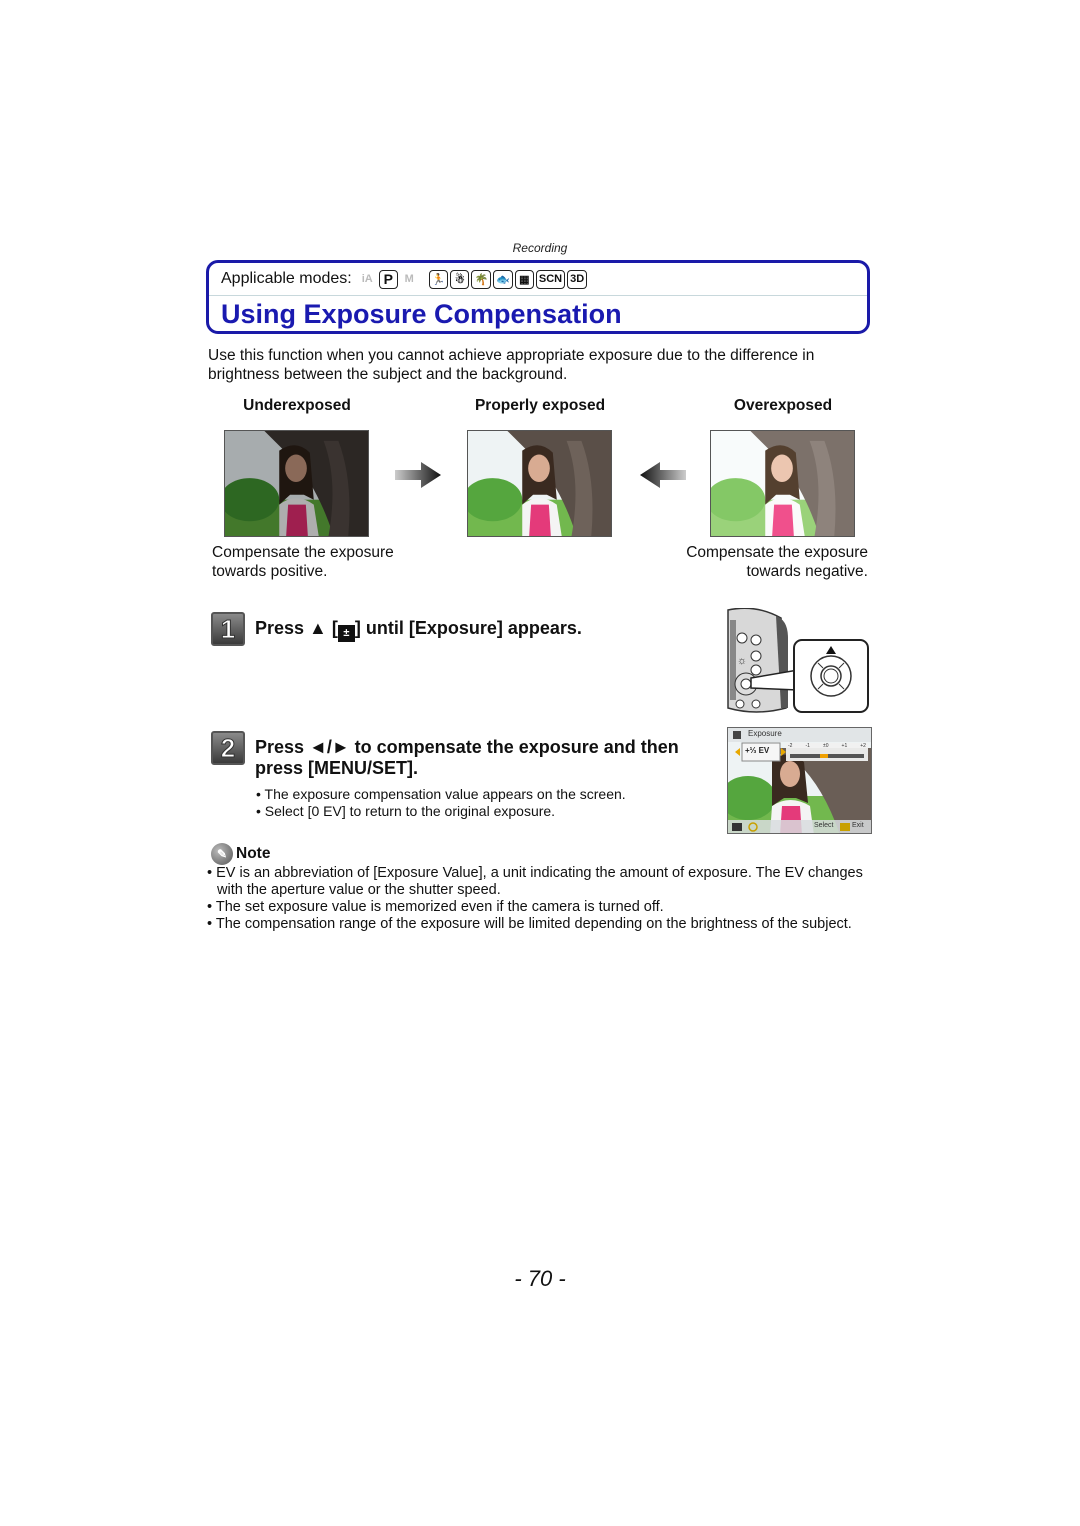 This screenshot has width=1080, height=1526. Describe the element at coordinates (481, 279) in the screenshot. I see `mode-beach-snorkeling-icon: 🌴` at that location.